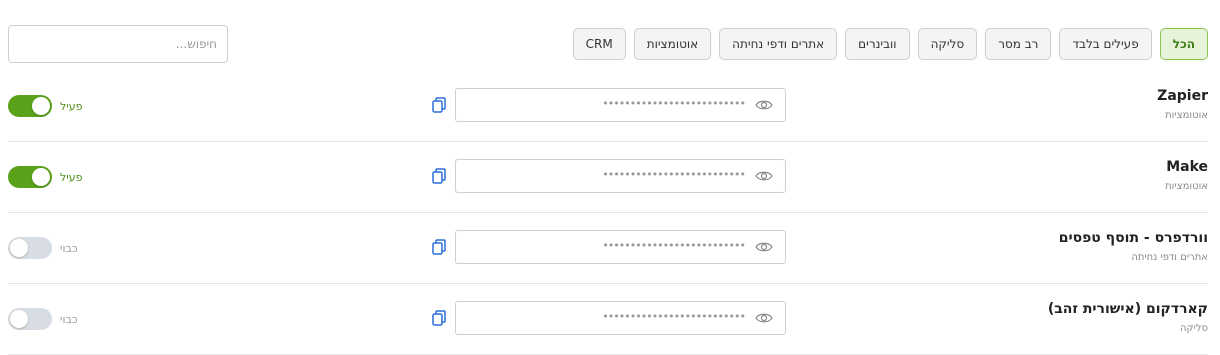  I want to click on filter-chip-multi-message: רב מסר, so click(1018, 44).